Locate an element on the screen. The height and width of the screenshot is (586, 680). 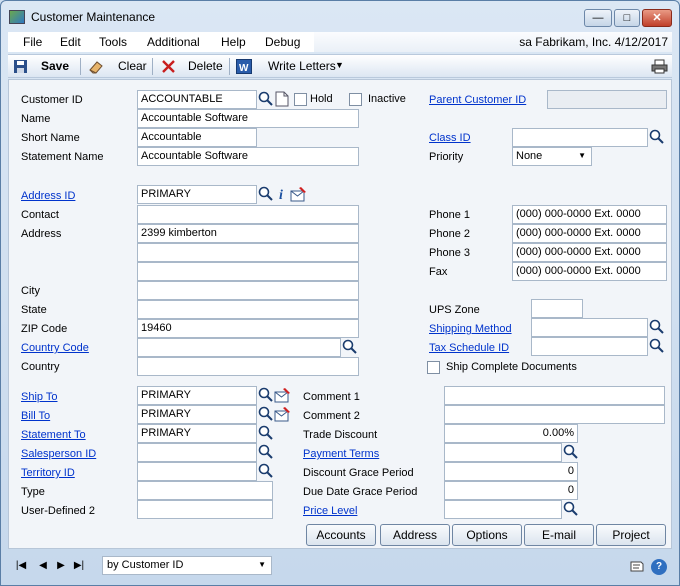
ship-complete-checkbox is located at coordinates (433, 367).